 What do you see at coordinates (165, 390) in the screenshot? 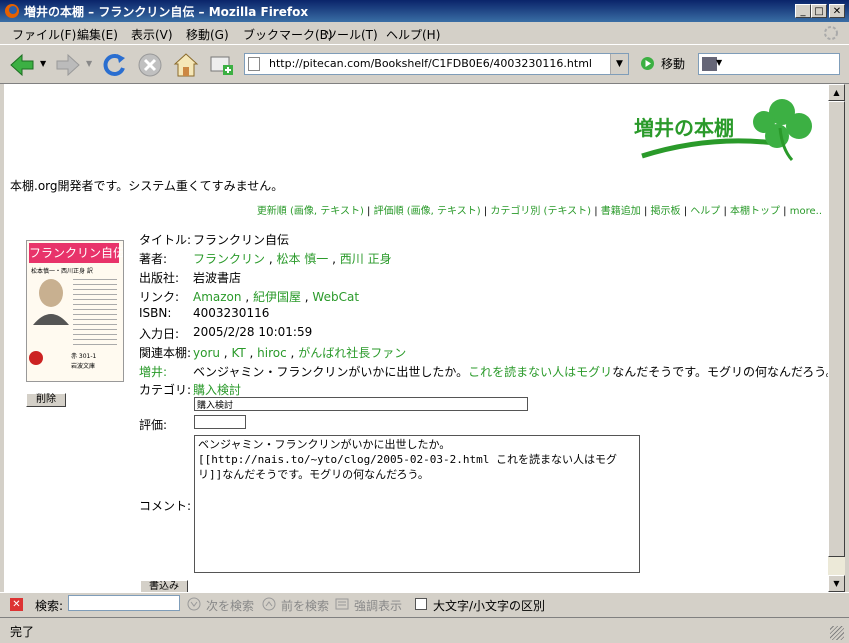
I see `label-category: カテゴリ:` at bounding box center [165, 390].